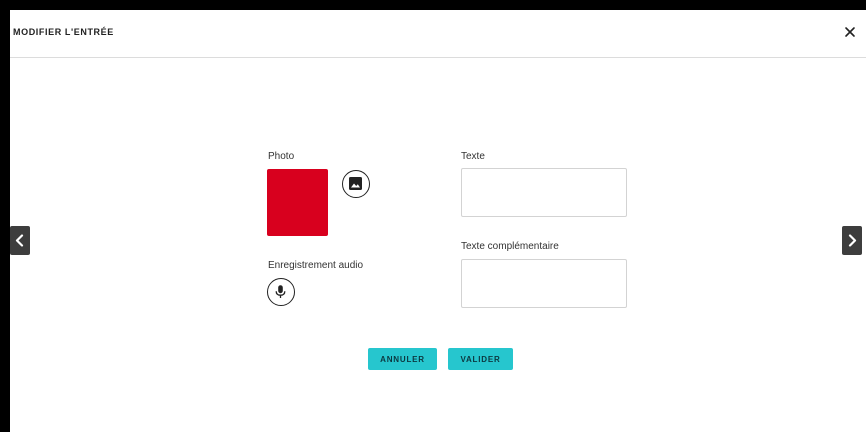  What do you see at coordinates (402, 359) in the screenshot?
I see `cancel-button: ANNULER` at bounding box center [402, 359].